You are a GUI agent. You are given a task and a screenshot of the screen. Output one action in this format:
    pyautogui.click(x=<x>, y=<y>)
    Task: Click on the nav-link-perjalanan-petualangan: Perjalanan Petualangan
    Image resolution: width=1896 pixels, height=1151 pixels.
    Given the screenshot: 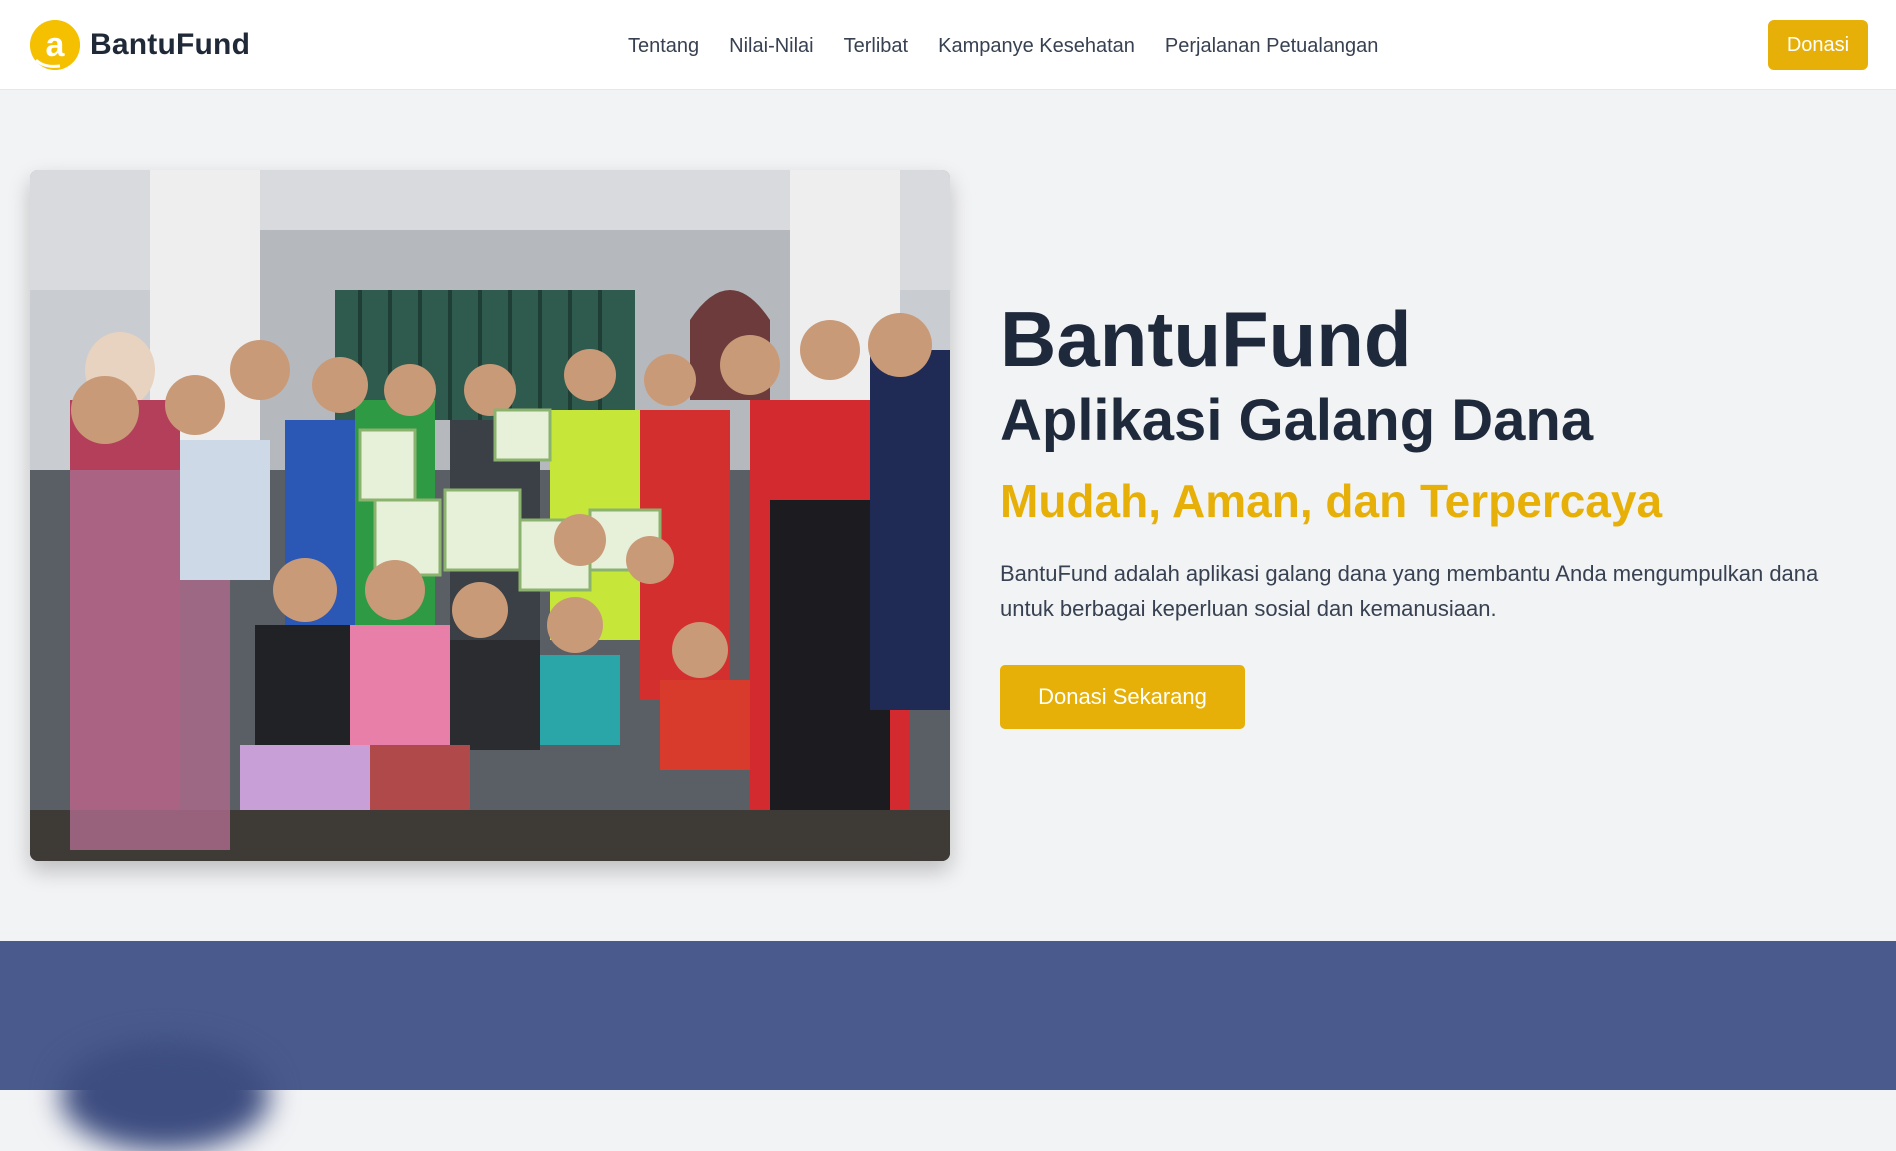 What is the action you would take?
    pyautogui.click(x=1272, y=46)
    